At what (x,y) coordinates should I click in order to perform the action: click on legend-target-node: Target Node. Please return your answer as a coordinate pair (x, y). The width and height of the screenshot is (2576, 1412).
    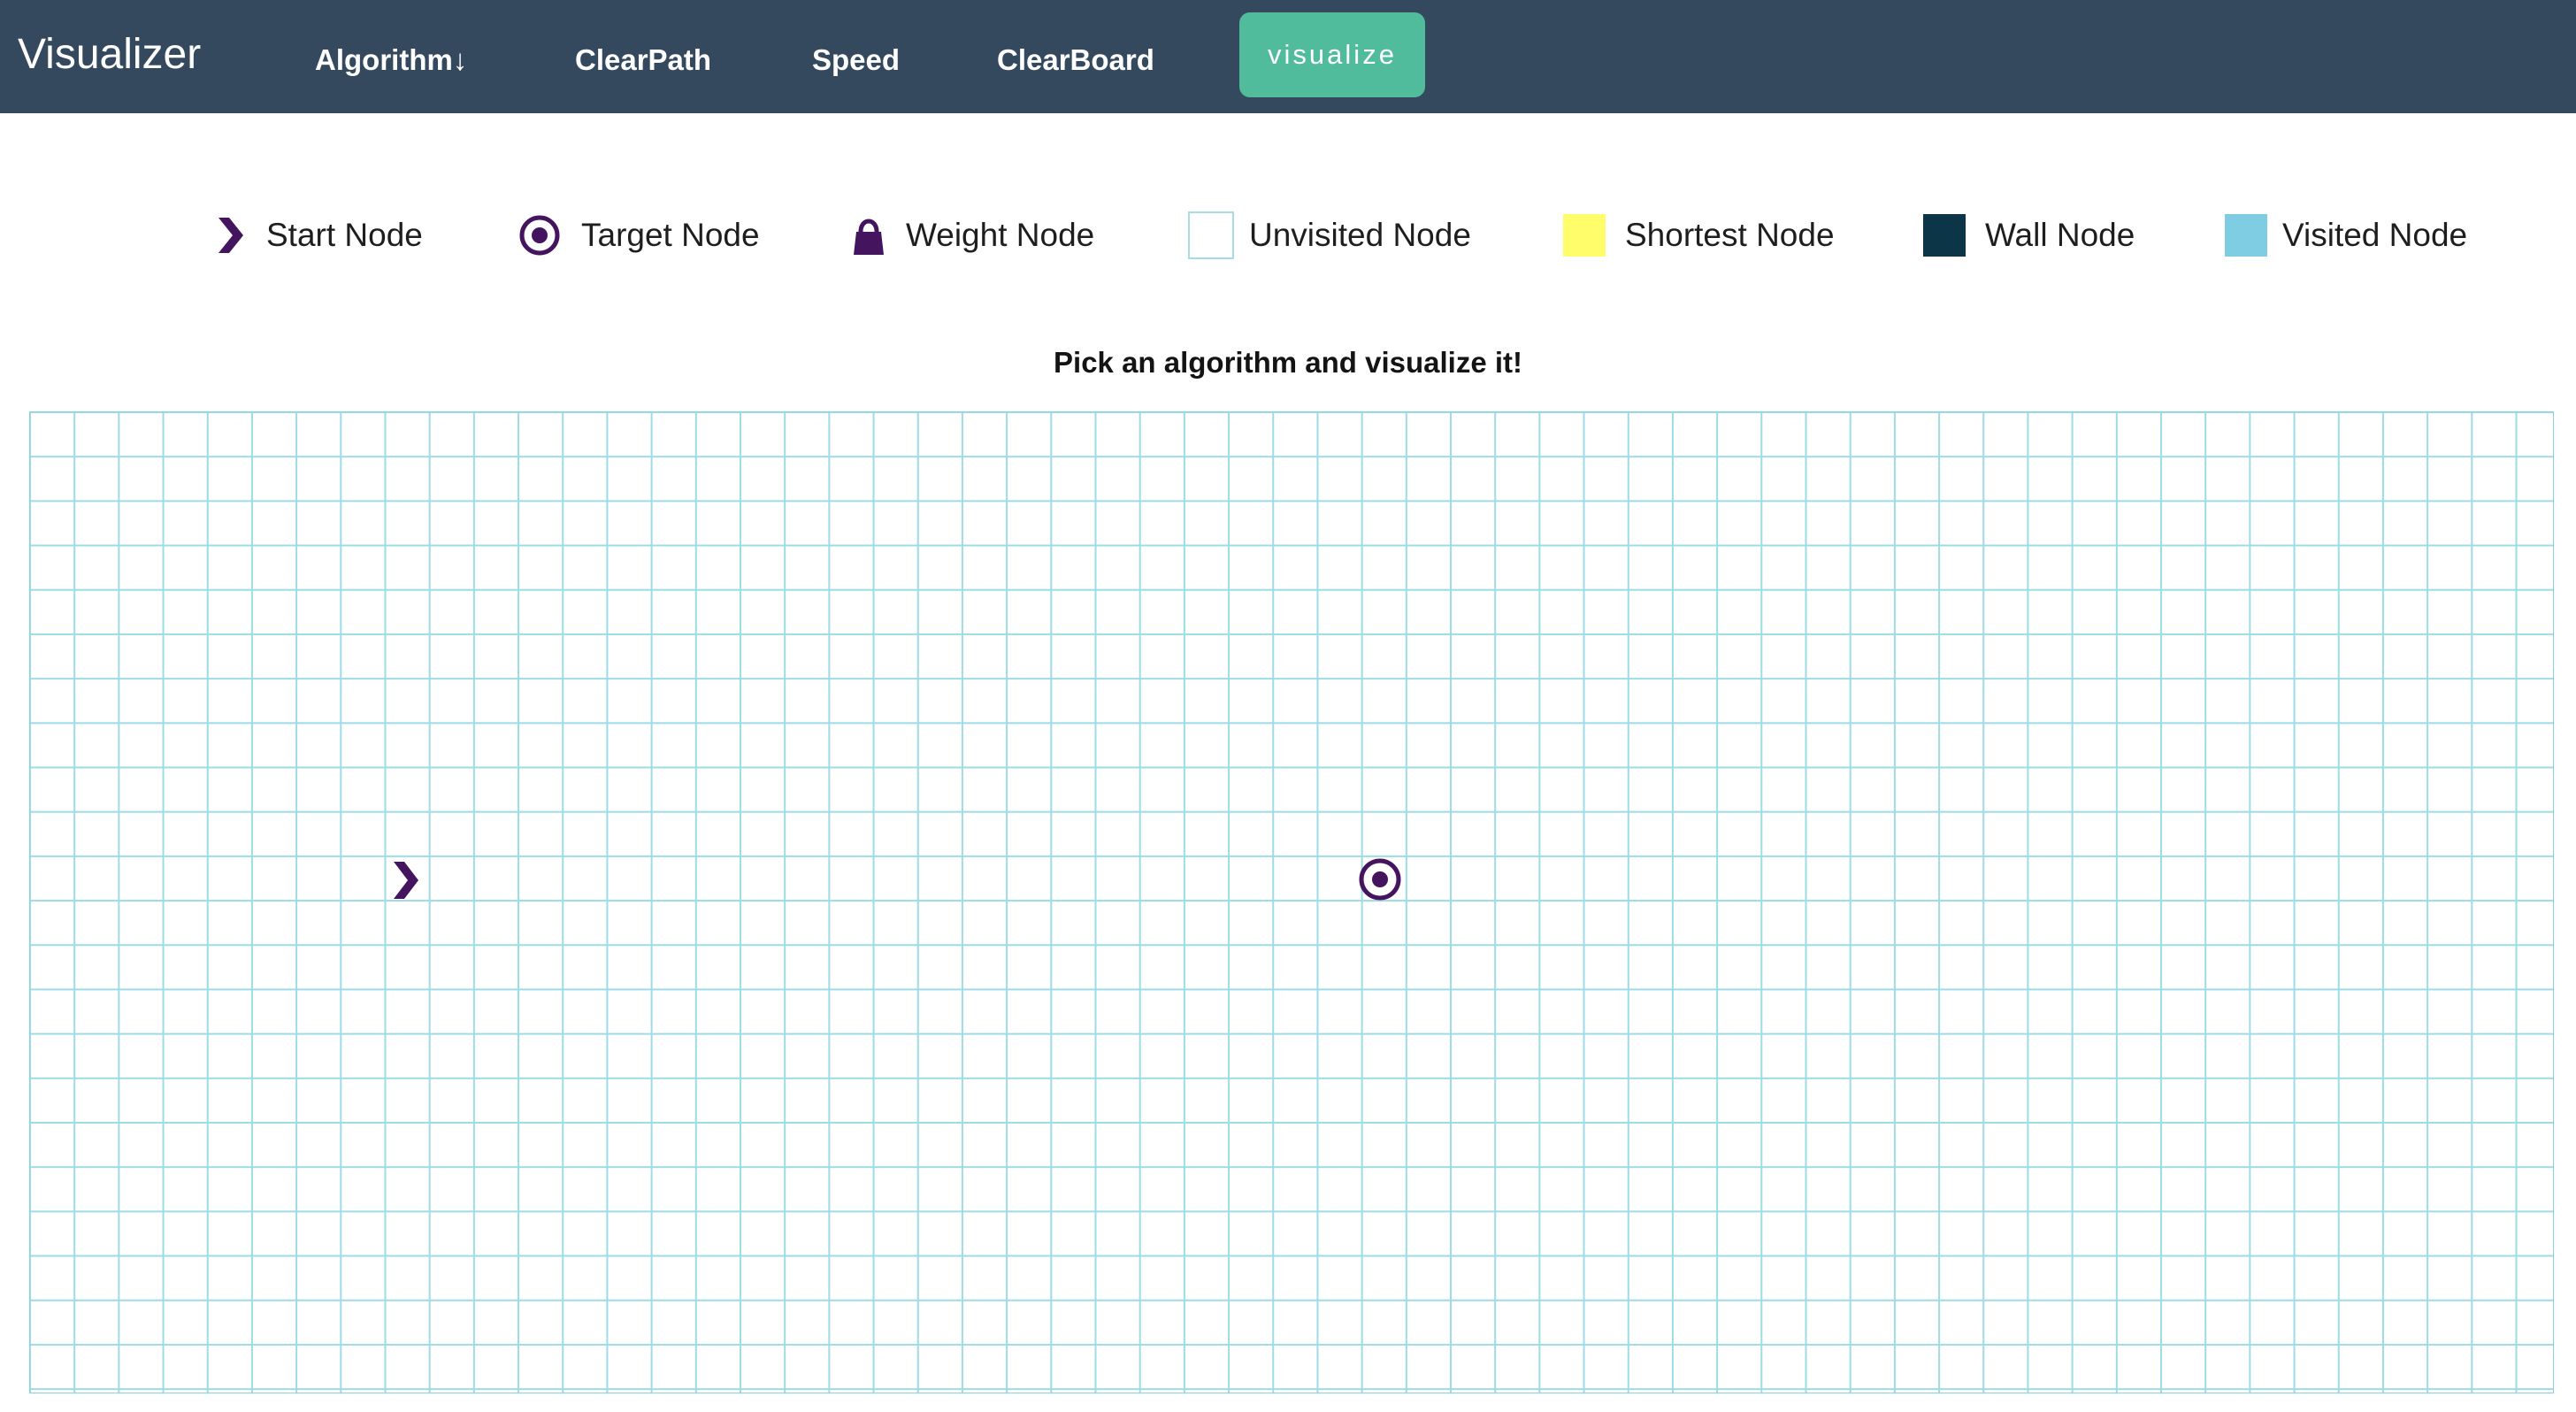
    Looking at the image, I should click on (639, 235).